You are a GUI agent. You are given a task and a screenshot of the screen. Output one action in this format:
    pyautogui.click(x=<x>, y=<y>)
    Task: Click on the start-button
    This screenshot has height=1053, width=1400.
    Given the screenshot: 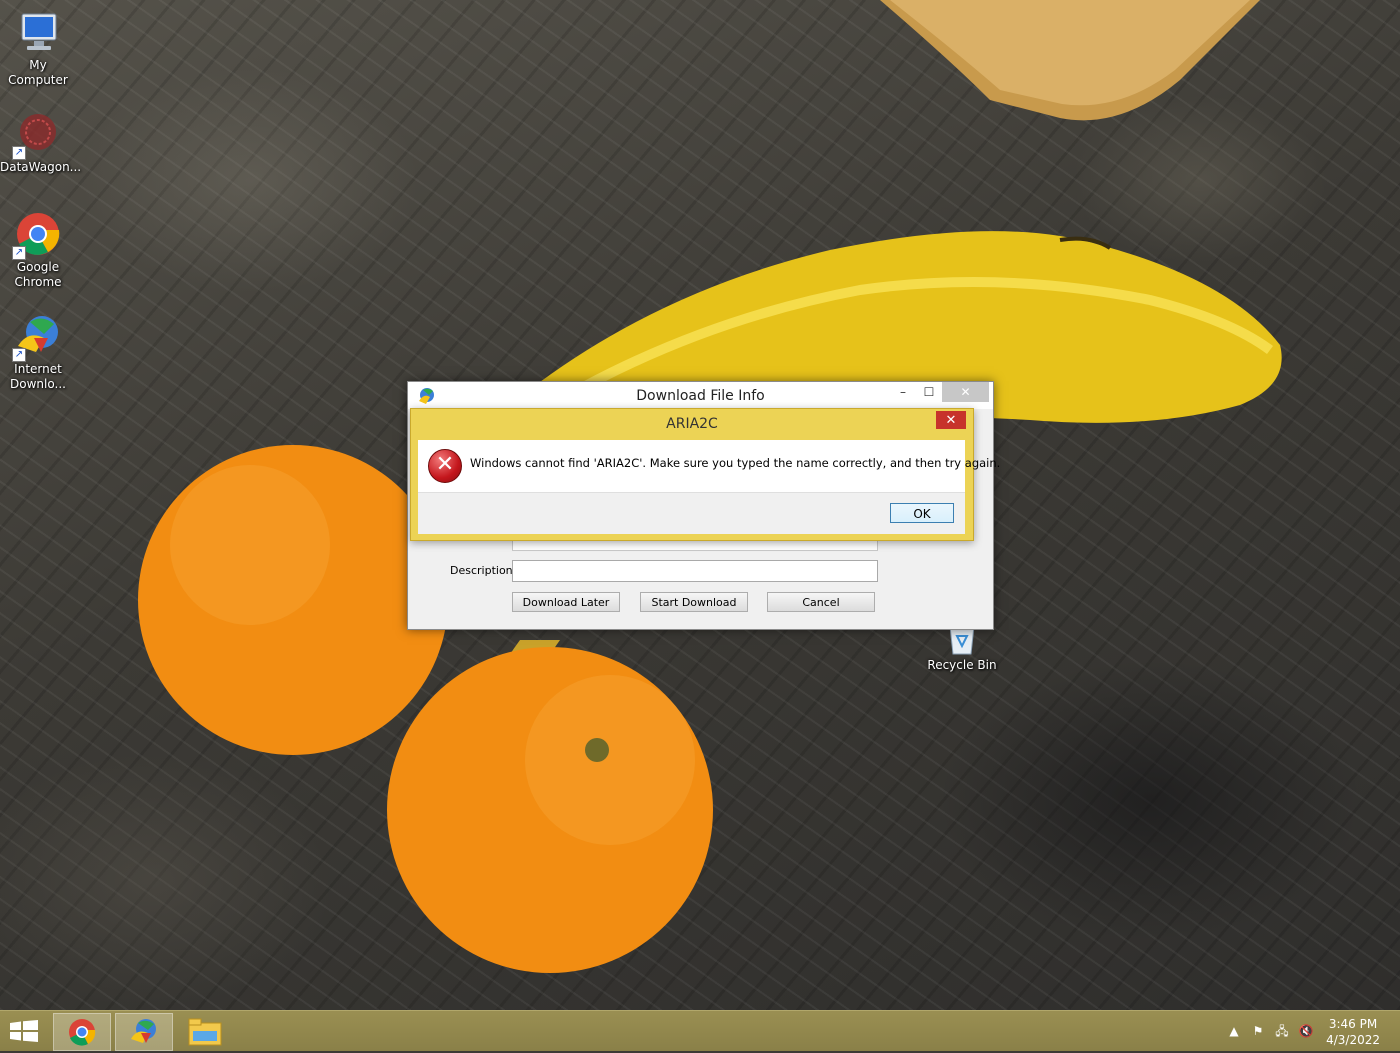 What is the action you would take?
    pyautogui.click(x=24, y=1032)
    